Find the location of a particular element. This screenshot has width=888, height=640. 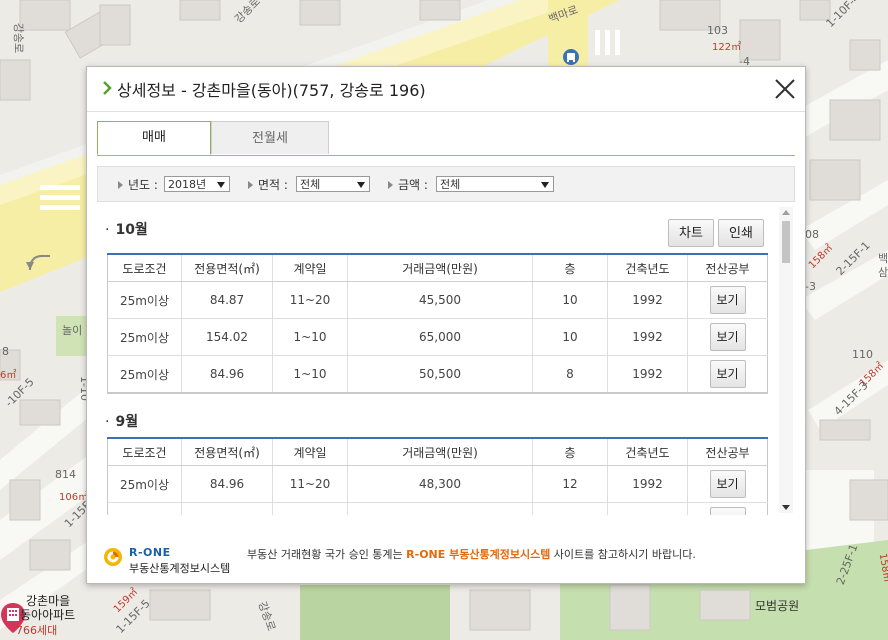

apartment-marker: 강촌마을 동아아파트 766세대 is located at coordinates (40, 616).